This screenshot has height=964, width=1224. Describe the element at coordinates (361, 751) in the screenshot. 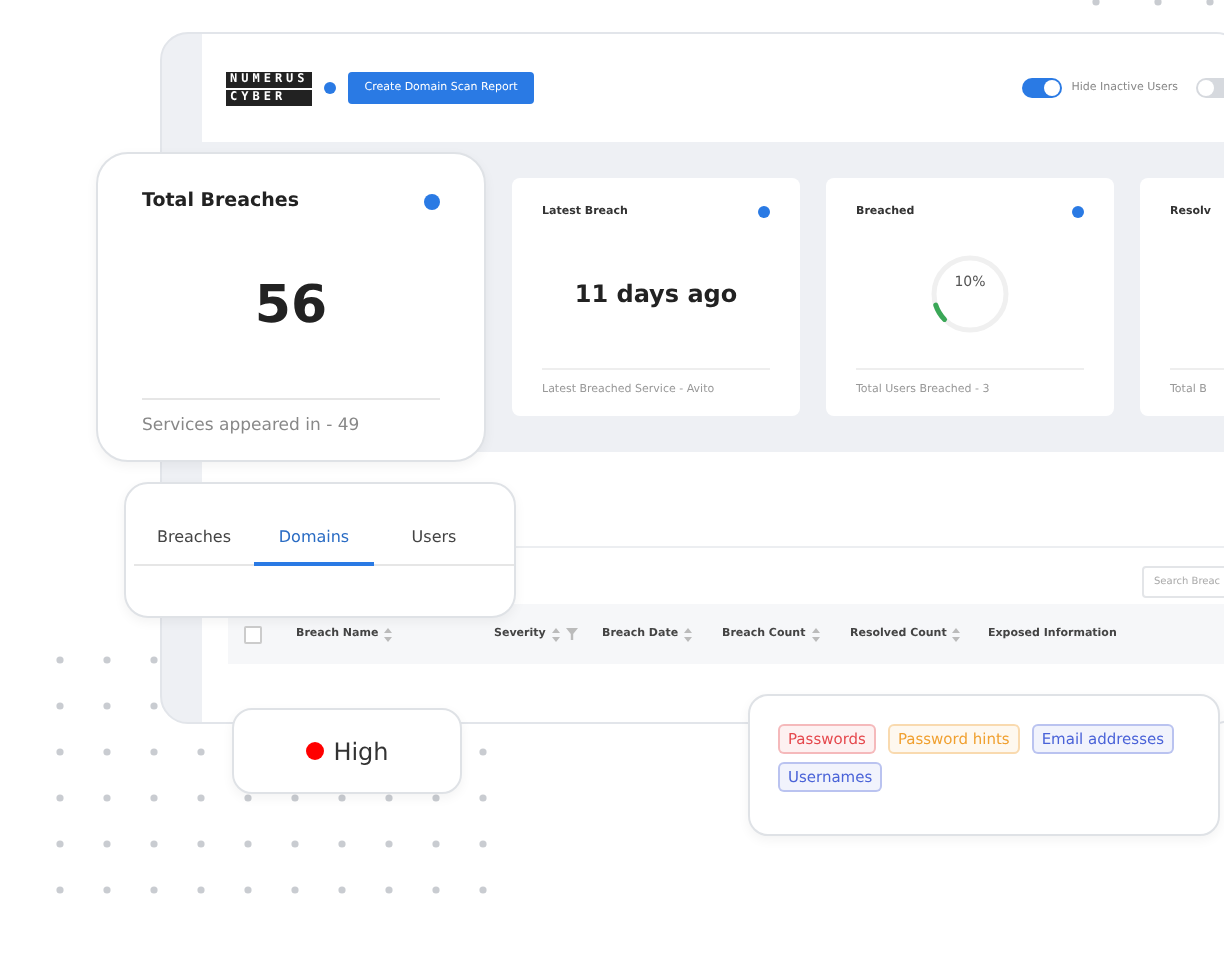

I see `severity-label: High` at that location.